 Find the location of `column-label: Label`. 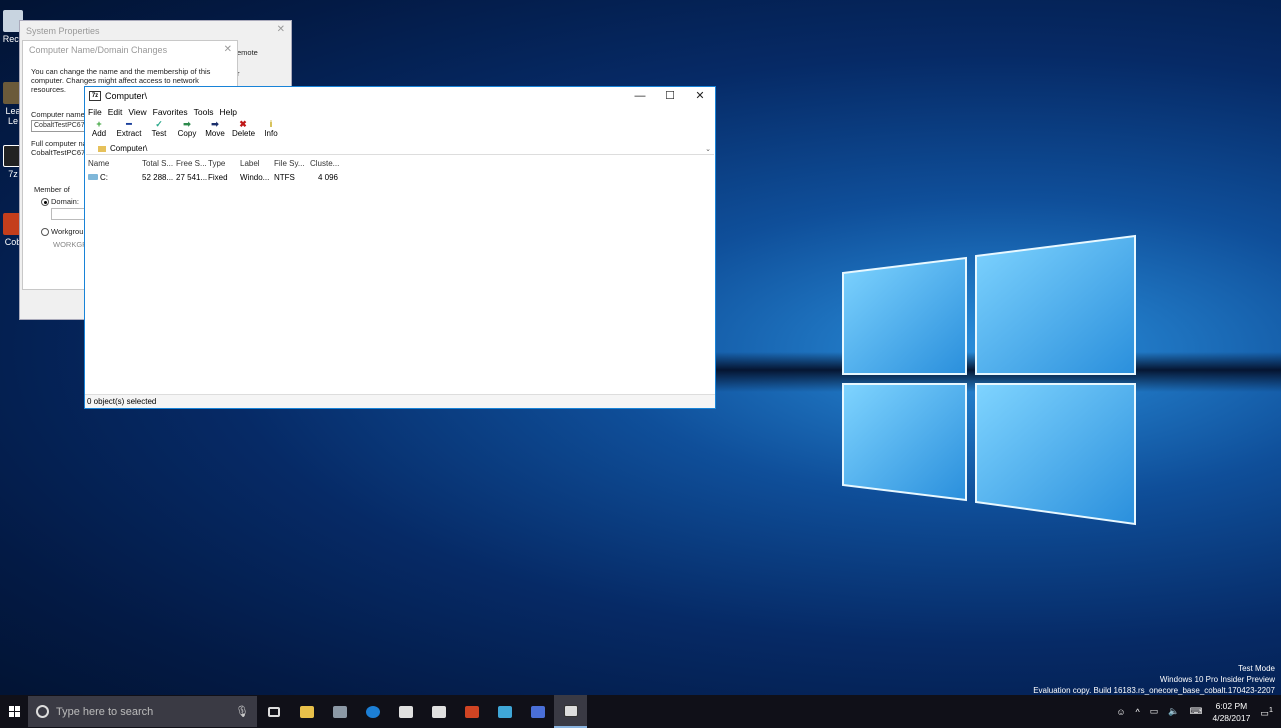

column-label: Label is located at coordinates (257, 165).